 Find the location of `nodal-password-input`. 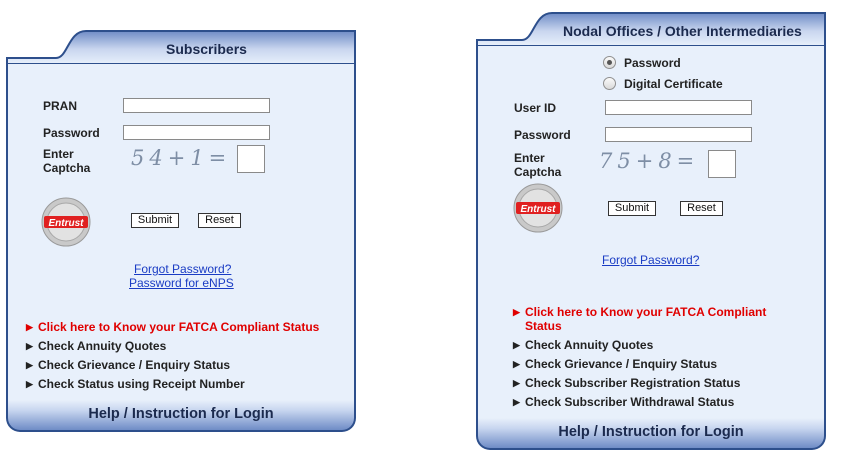

nodal-password-input is located at coordinates (678, 134).